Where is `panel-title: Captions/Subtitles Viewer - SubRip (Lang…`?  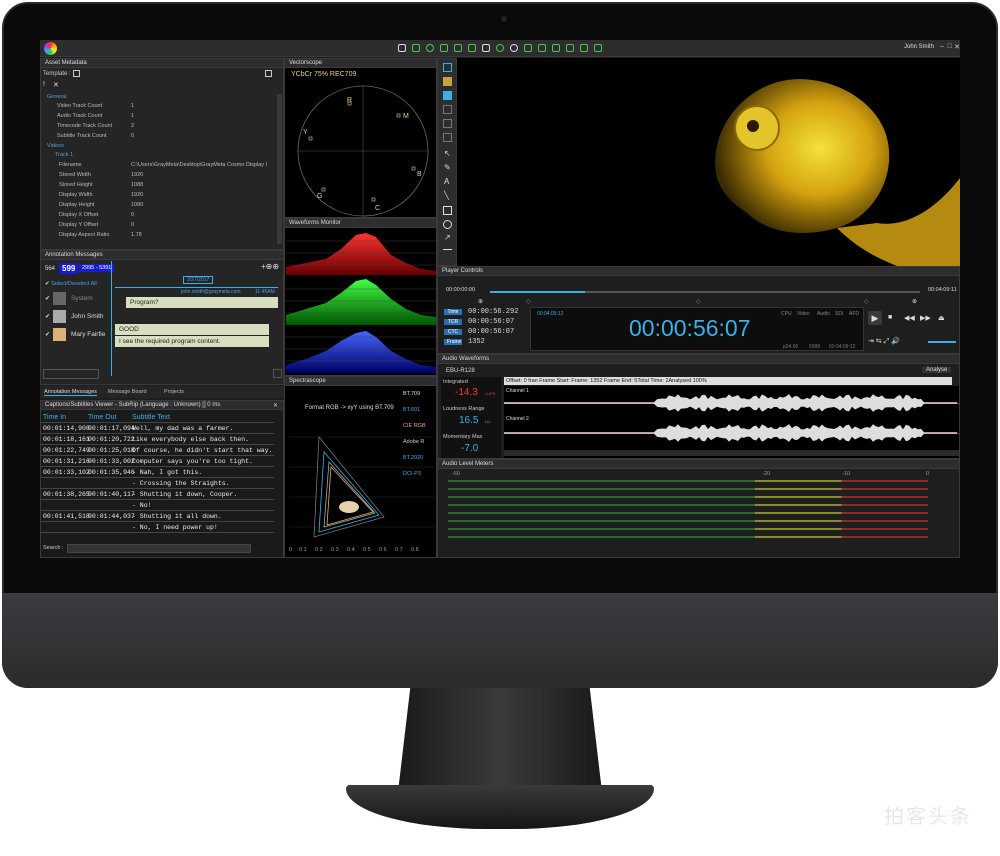
panel-title: Captions/Subtitles Viewer - SubRip (Lang… is located at coordinates (162, 405).